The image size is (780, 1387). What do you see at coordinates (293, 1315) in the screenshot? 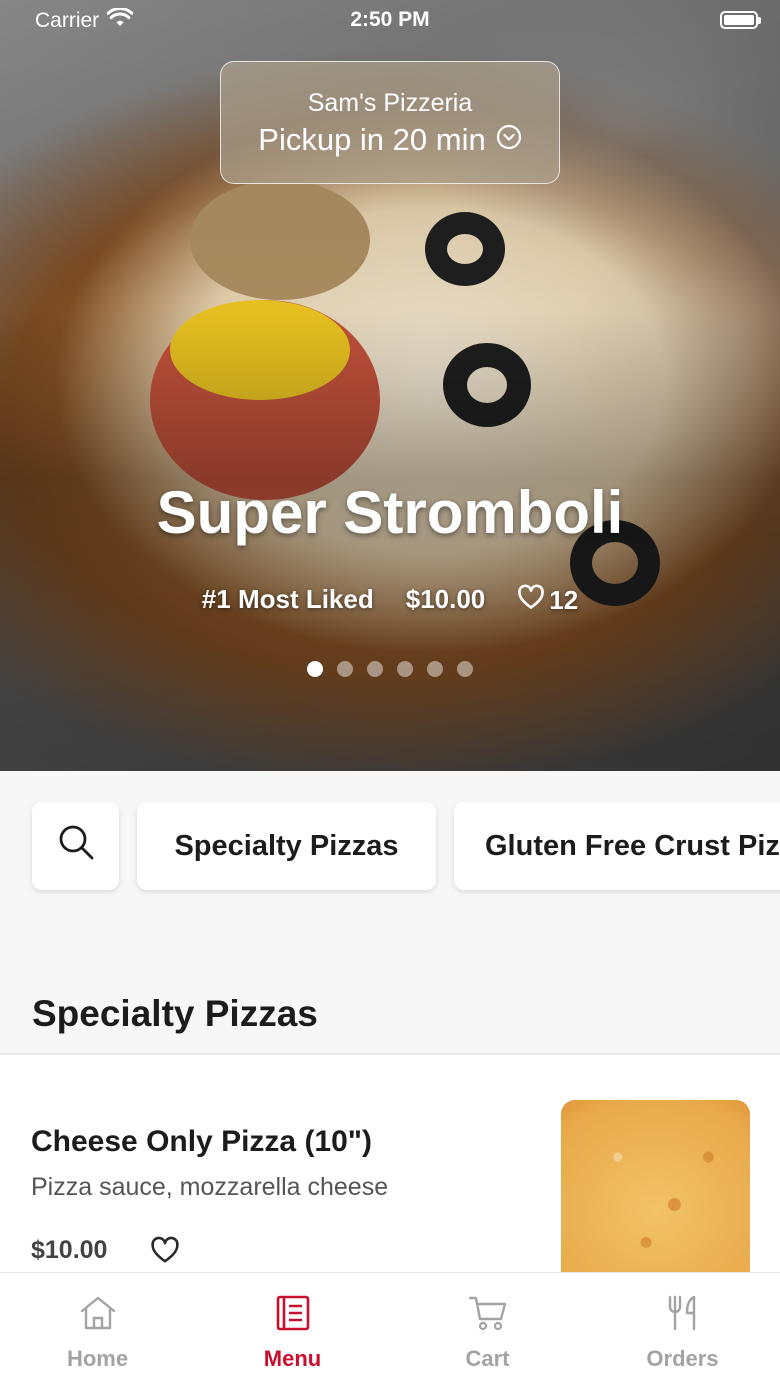
I see `menu-icon` at bounding box center [293, 1315].